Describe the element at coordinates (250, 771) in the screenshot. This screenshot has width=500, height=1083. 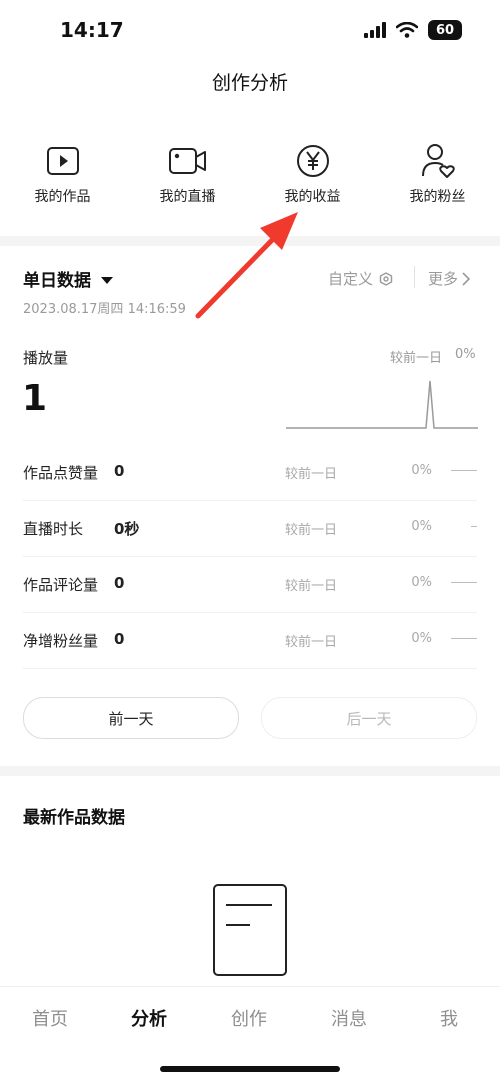
I see `section-divider` at that location.